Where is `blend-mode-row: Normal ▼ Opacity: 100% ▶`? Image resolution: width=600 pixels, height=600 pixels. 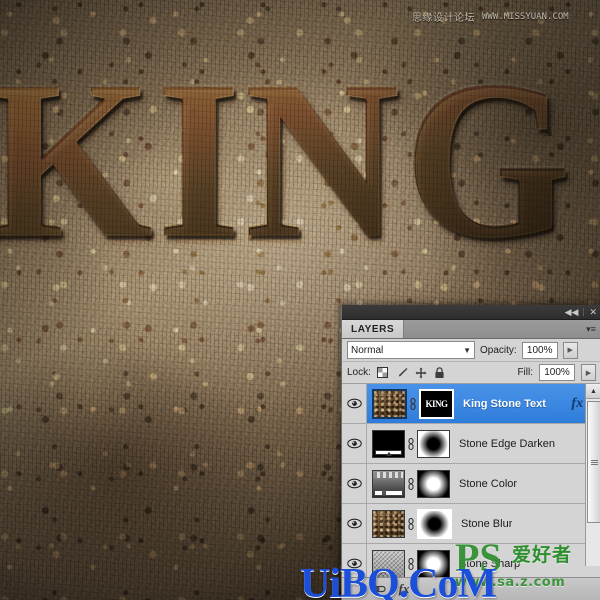 blend-mode-row: Normal ▼ Opacity: 100% ▶ is located at coordinates (471, 350).